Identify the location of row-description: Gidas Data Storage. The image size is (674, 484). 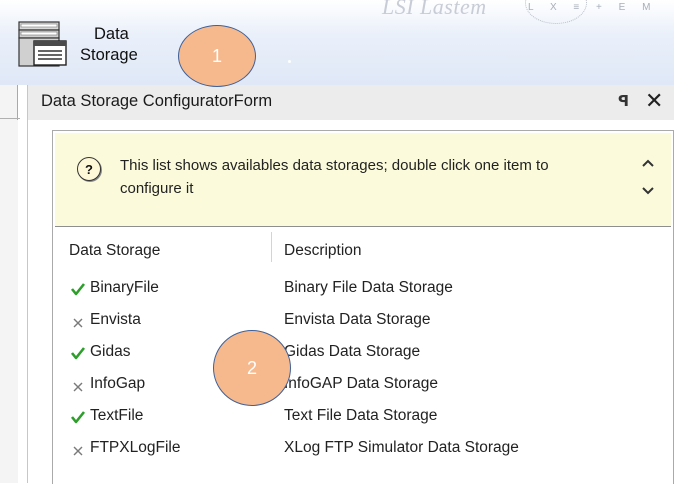
(352, 351).